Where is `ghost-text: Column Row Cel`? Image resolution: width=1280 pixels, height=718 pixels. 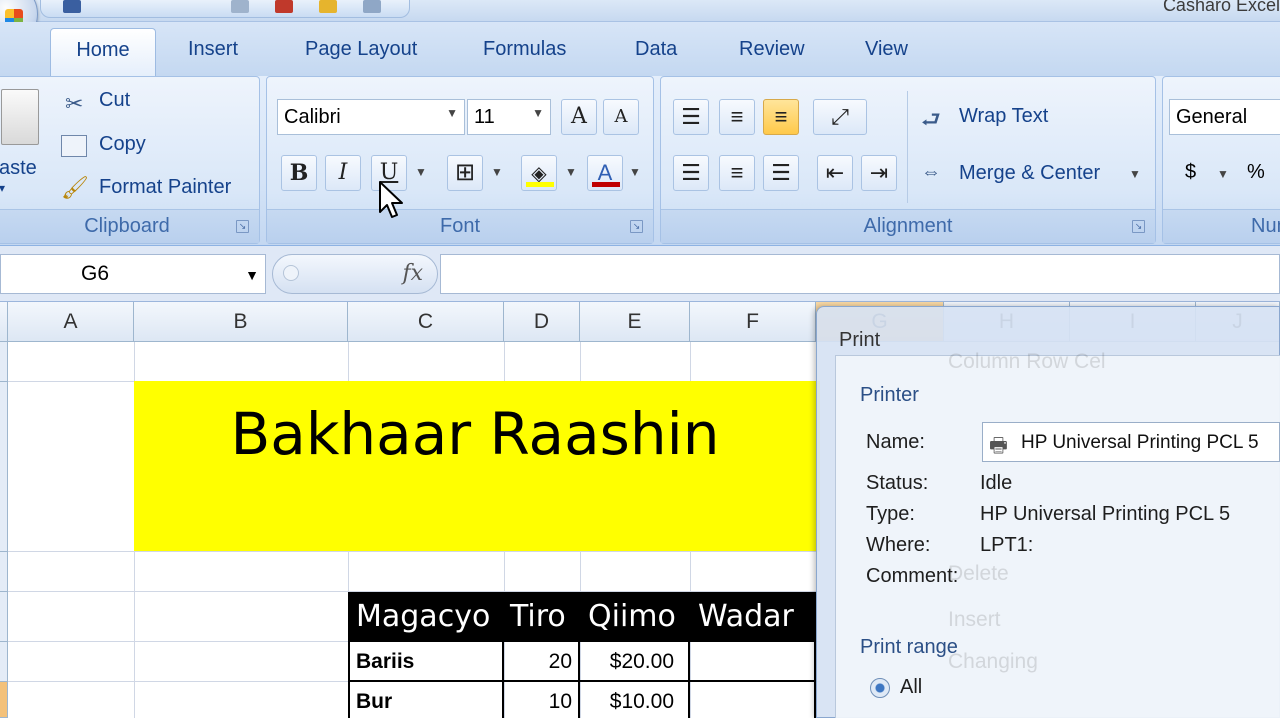
ghost-text: Column Row Cel is located at coordinates (1027, 361).